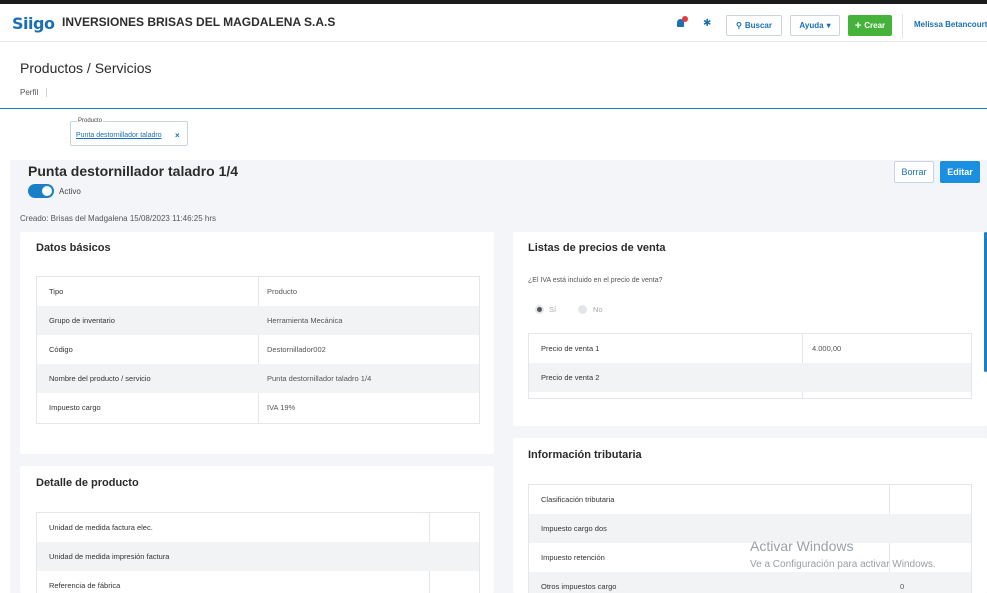 Image resolution: width=987 pixels, height=593 pixels. What do you see at coordinates (173, 291) in the screenshot?
I see `table-row: Tipo Producto` at bounding box center [173, 291].